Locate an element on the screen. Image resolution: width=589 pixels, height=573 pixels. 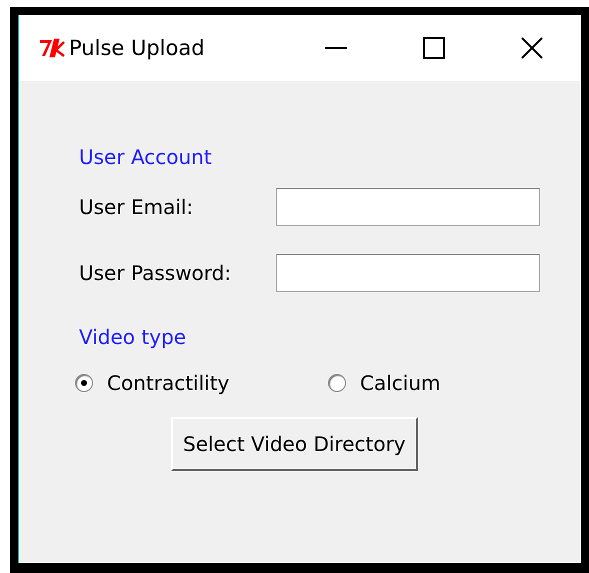
radio-option: Calcium is located at coordinates (454, 383).